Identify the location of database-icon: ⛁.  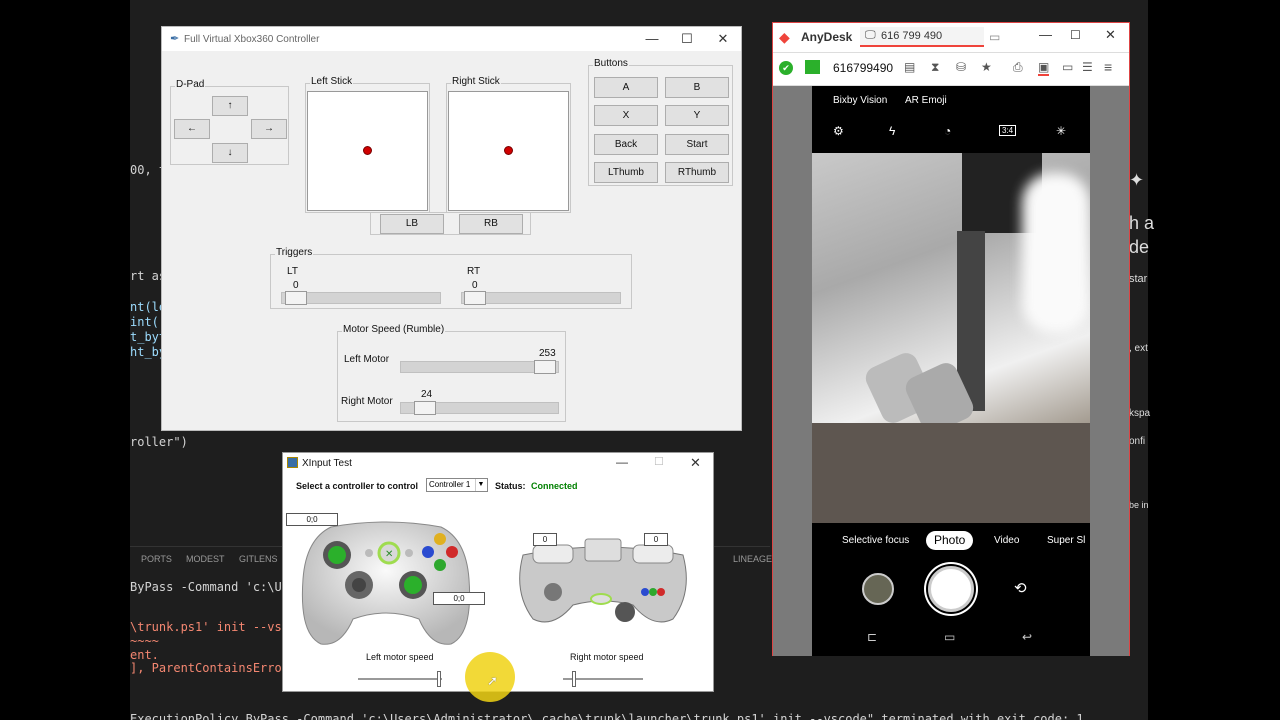
(961, 67).